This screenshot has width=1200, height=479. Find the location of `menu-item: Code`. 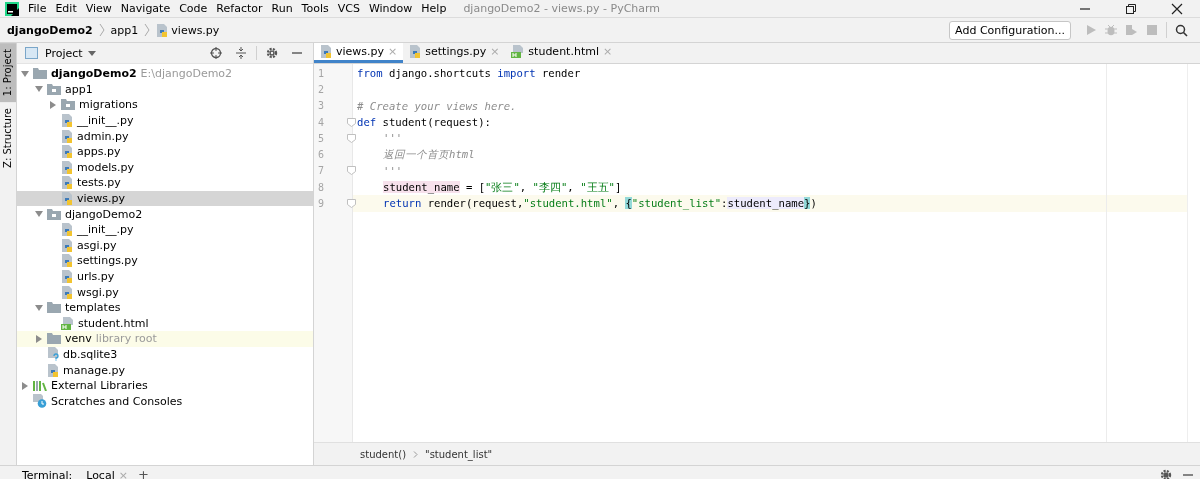

menu-item: Code is located at coordinates (193, 8).